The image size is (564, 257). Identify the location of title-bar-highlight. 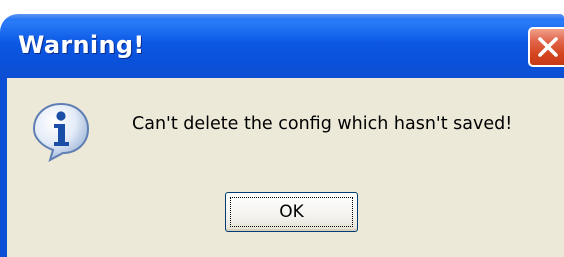
(282, 17).